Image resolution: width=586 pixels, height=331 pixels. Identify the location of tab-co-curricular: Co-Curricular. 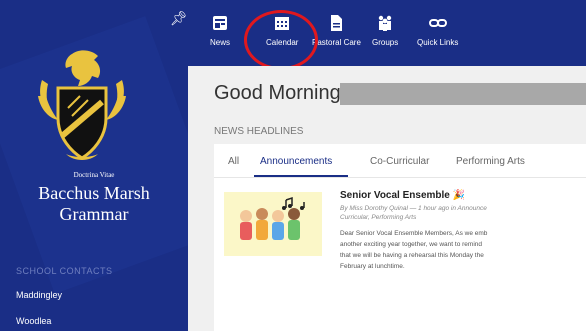
(399, 161).